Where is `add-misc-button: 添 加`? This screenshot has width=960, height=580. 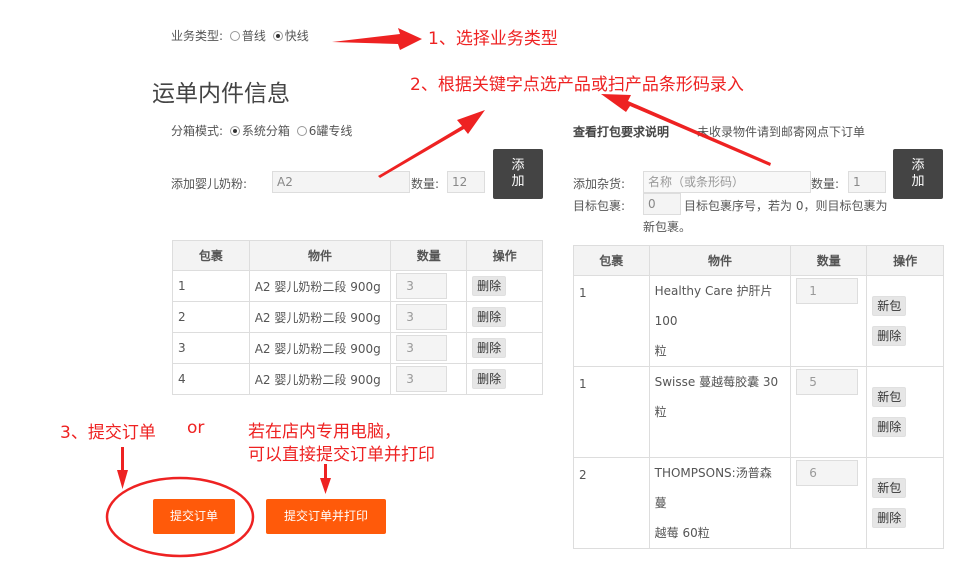 add-misc-button: 添 加 is located at coordinates (918, 174).